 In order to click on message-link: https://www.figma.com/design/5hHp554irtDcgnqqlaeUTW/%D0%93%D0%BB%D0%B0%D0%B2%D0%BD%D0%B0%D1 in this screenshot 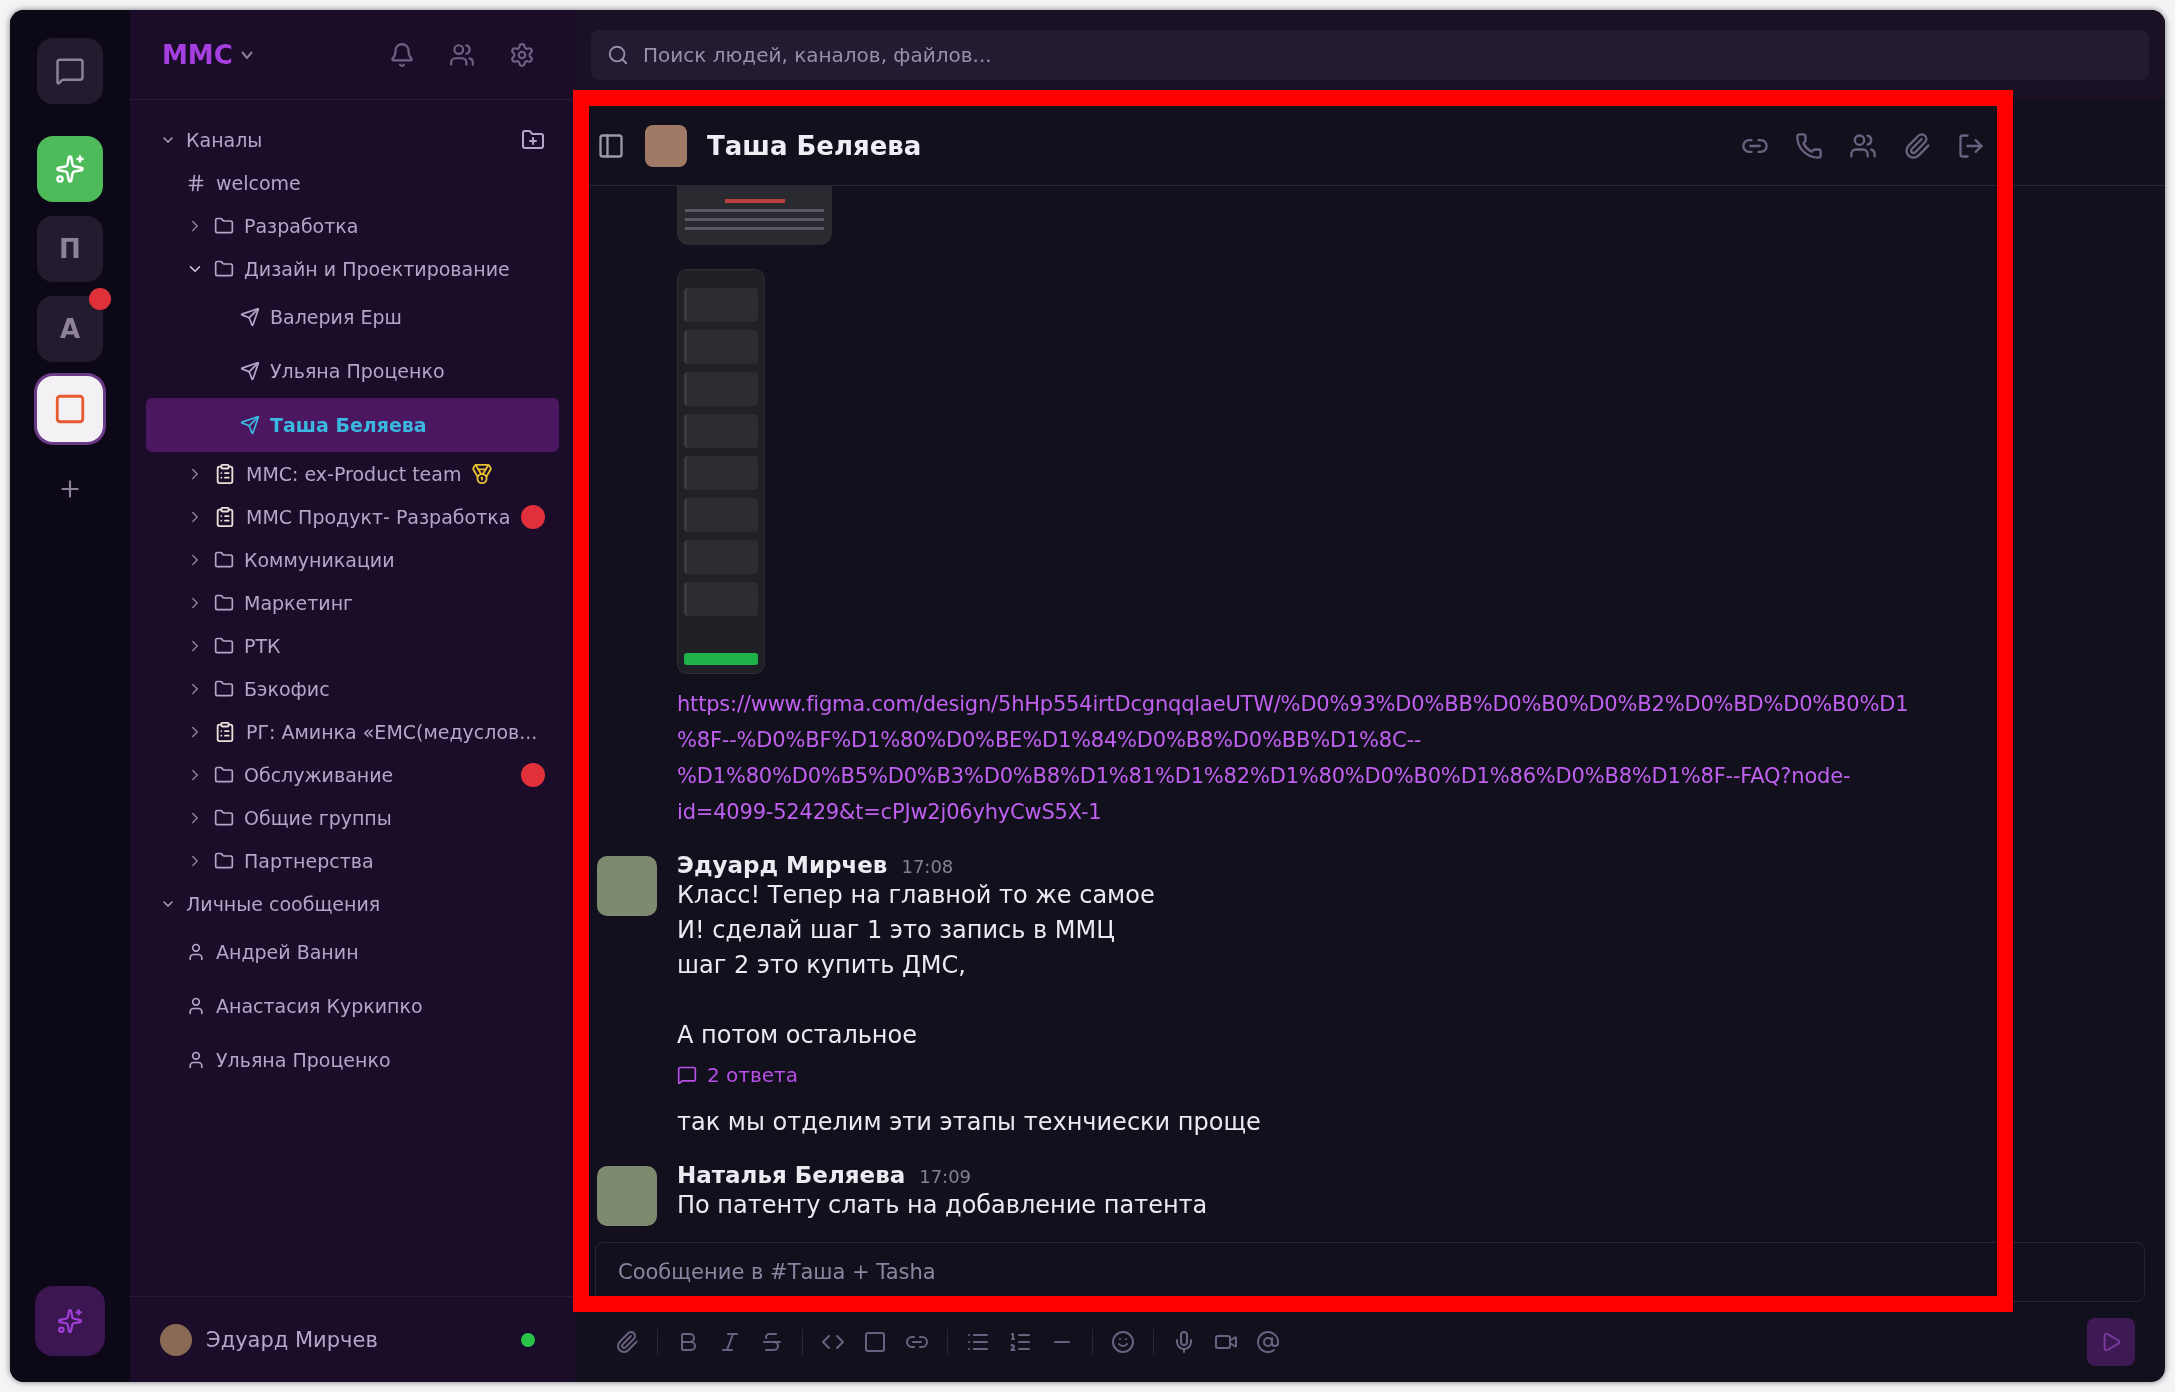, I will do `click(1406, 704)`.